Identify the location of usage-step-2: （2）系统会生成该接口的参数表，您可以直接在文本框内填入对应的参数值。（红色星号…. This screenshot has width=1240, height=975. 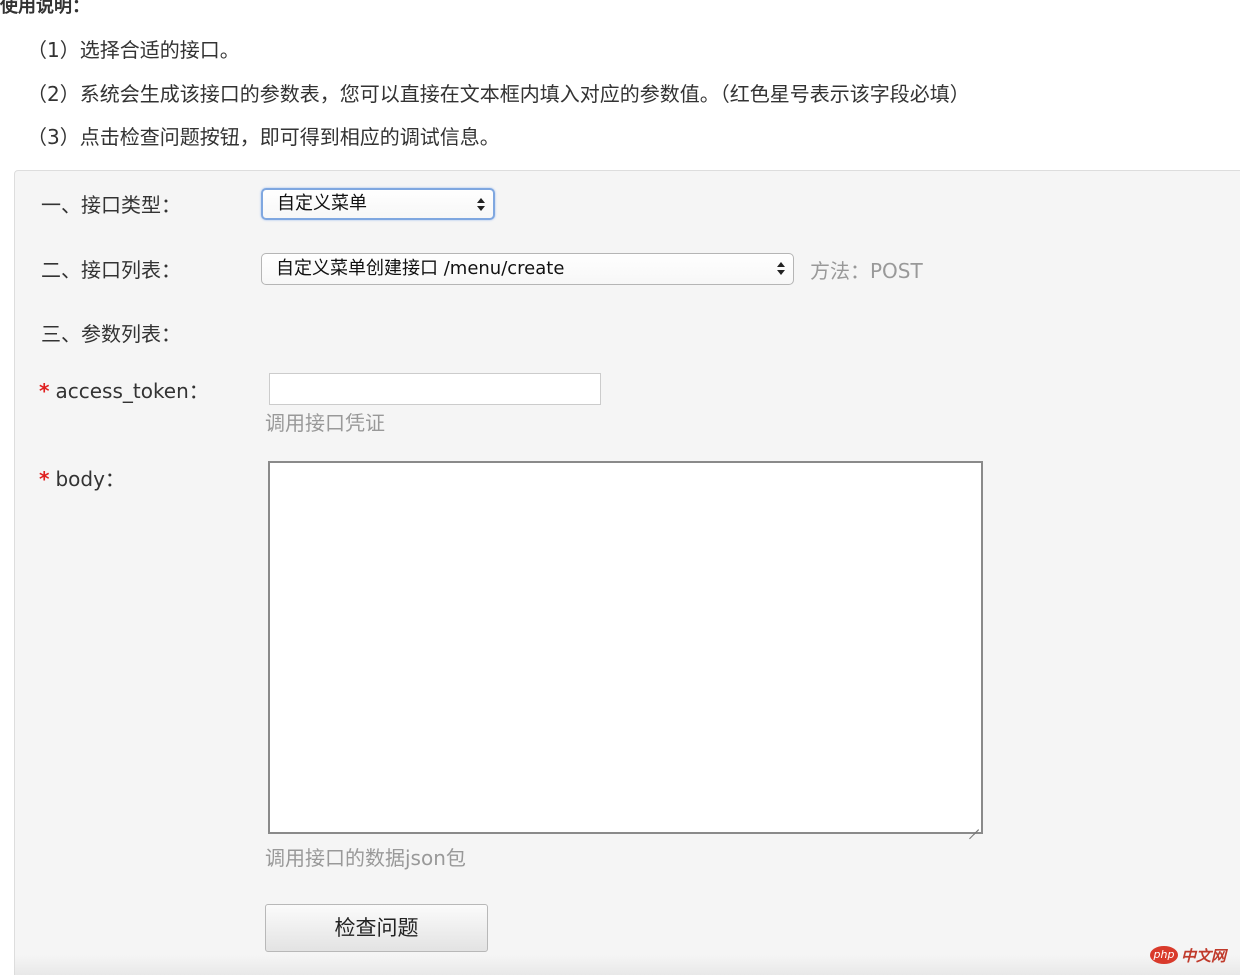
(498, 94).